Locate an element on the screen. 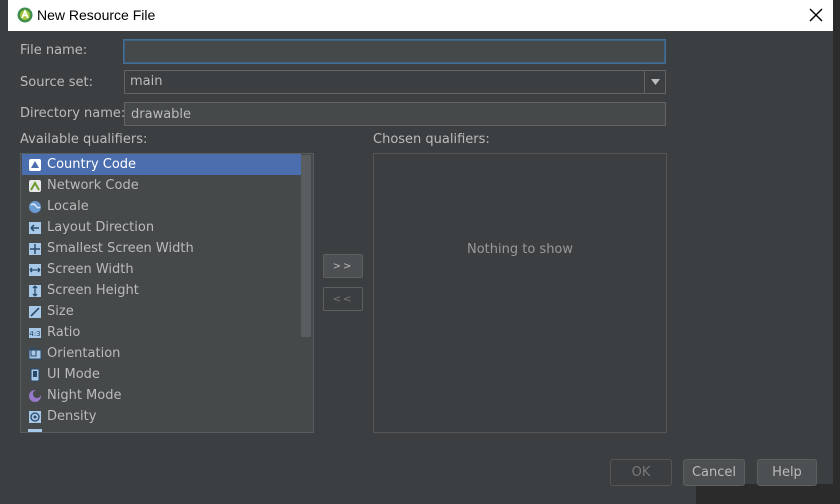  size-icon is located at coordinates (35, 312).